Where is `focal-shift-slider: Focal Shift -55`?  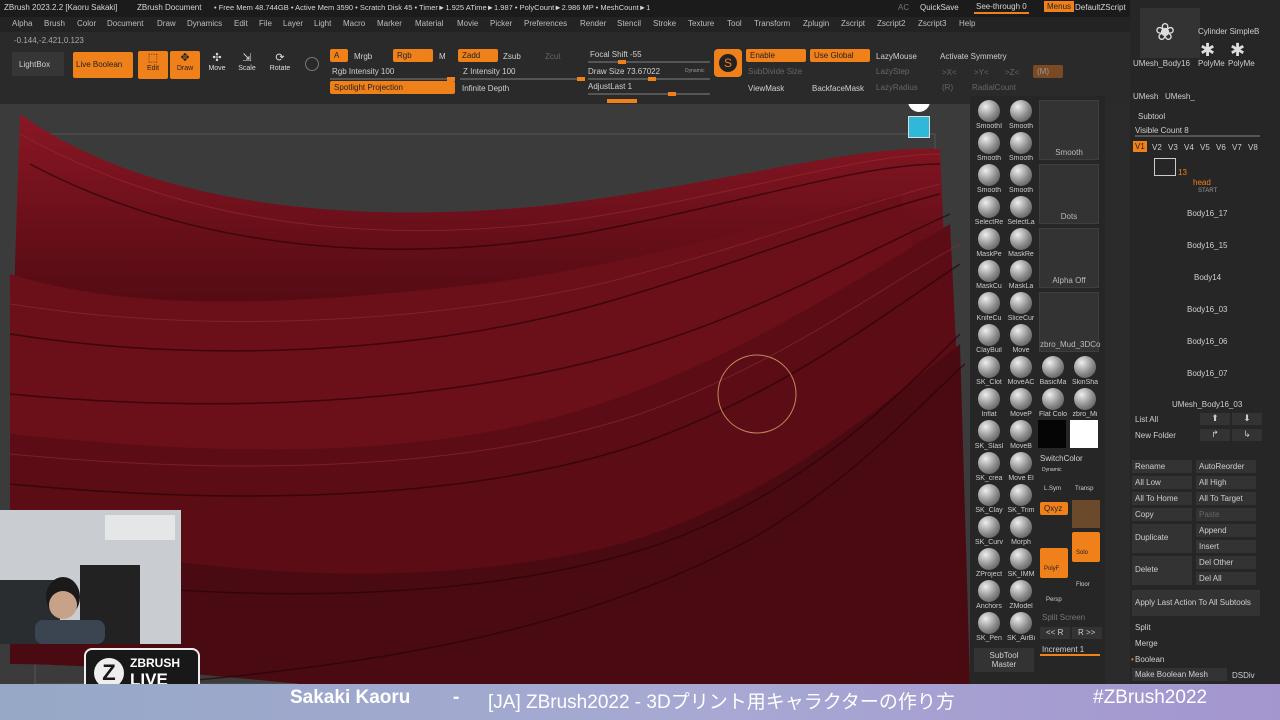
focal-shift-slider: Focal Shift -55 is located at coordinates (616, 54).